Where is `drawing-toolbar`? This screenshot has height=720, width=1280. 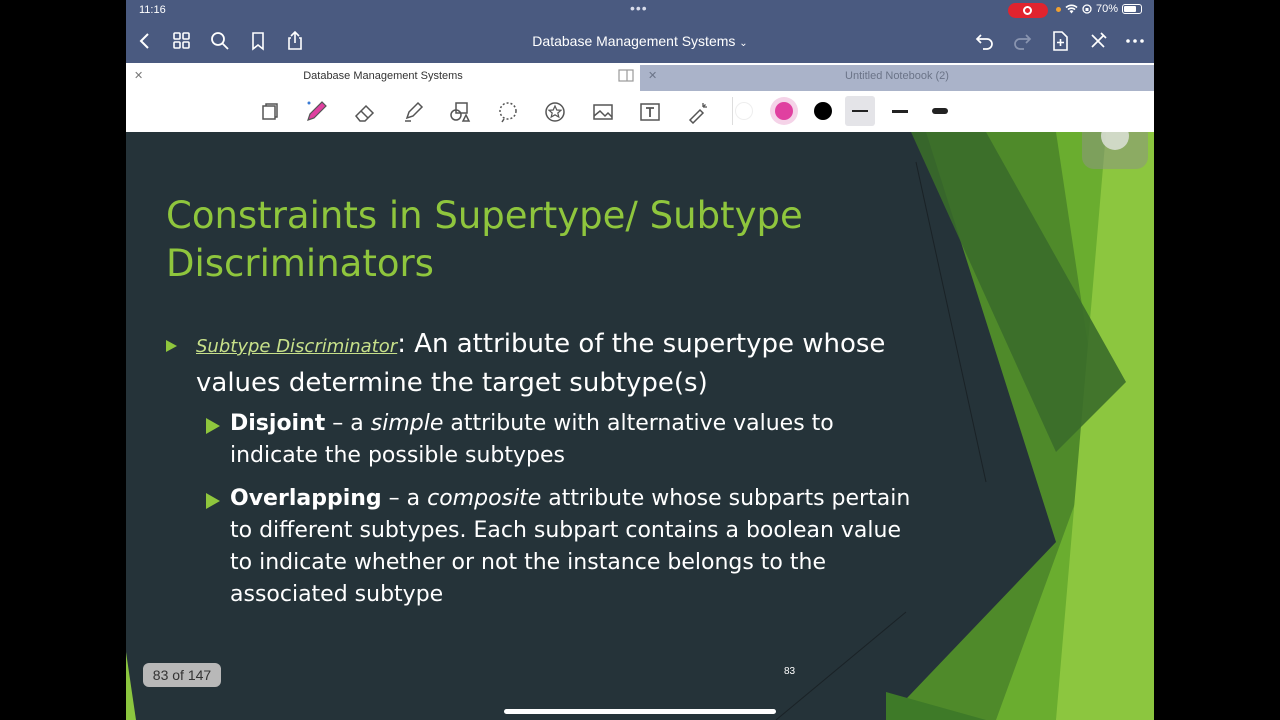
drawing-toolbar is located at coordinates (640, 111).